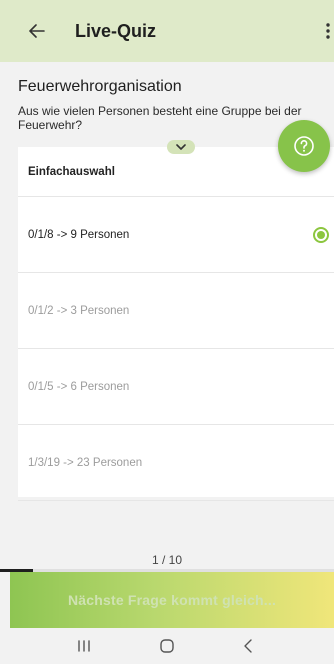 This screenshot has height=664, width=334. I want to click on back-nav-icon, so click(248, 646).